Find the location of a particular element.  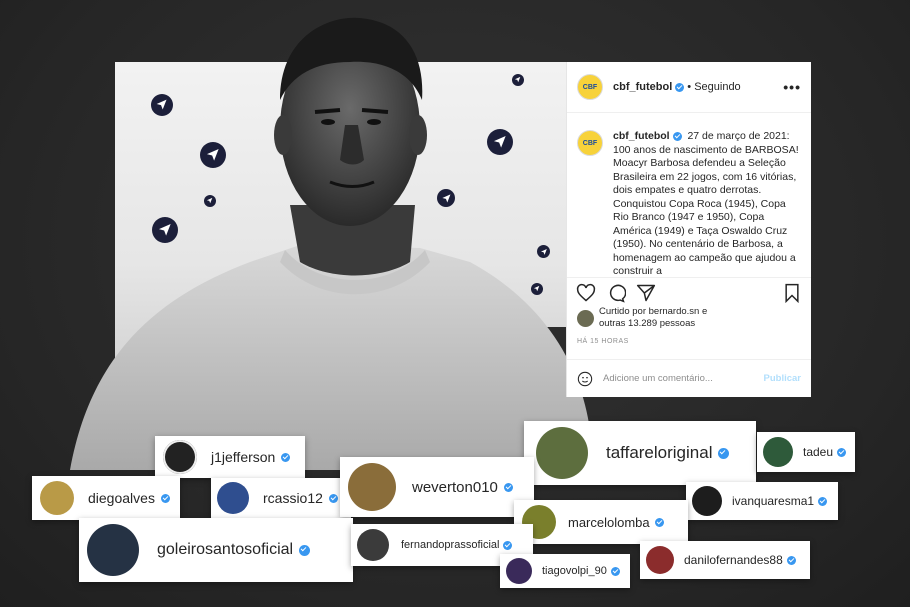

user-tag-name: ivanquaresma1 is located at coordinates (773, 501).